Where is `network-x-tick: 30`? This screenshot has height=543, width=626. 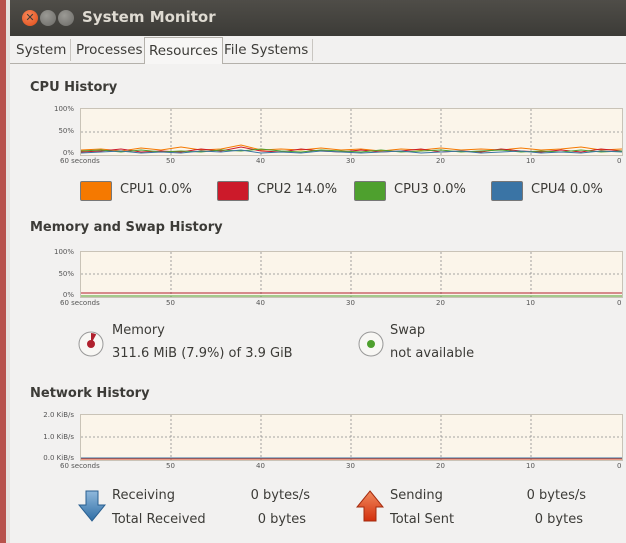 network-x-tick: 30 is located at coordinates (350, 466).